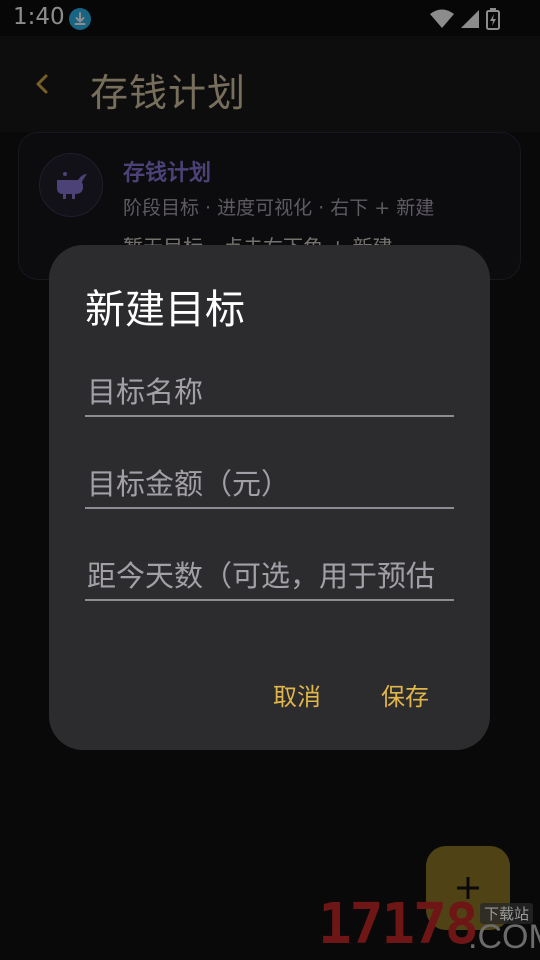 The height and width of the screenshot is (960, 540). I want to click on goal-amount-input, so click(269, 484).